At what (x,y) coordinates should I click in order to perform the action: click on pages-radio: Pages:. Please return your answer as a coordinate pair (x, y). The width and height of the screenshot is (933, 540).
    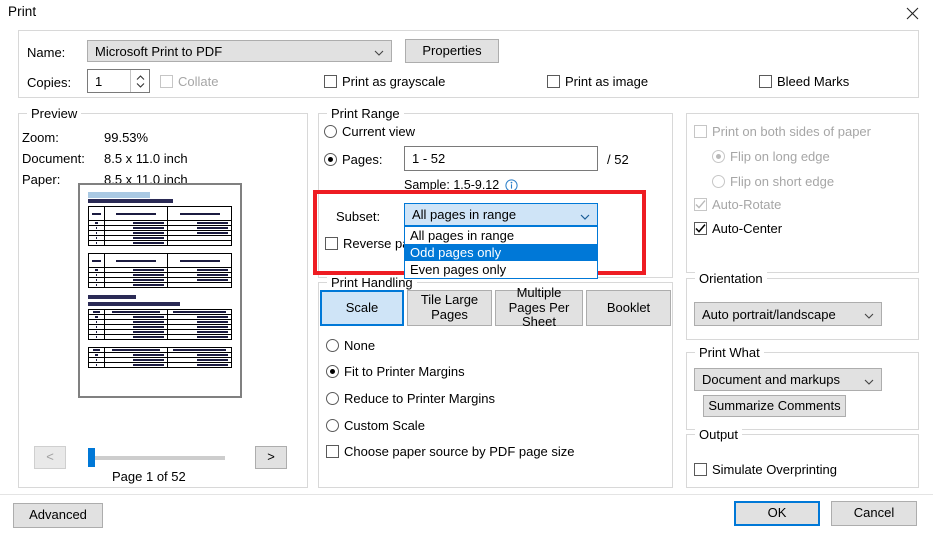
    Looking at the image, I should click on (353, 159).